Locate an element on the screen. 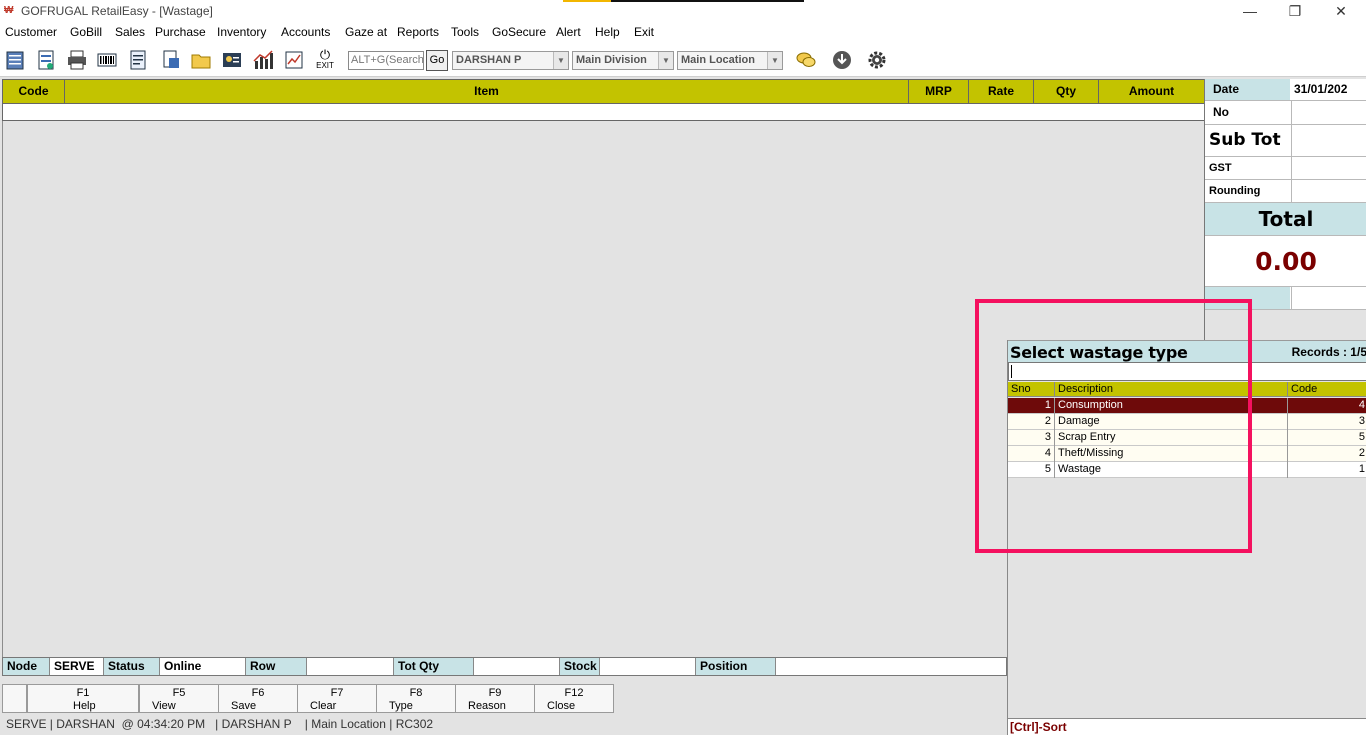 The width and height of the screenshot is (1366, 735). grid-entry-row is located at coordinates (603, 112).